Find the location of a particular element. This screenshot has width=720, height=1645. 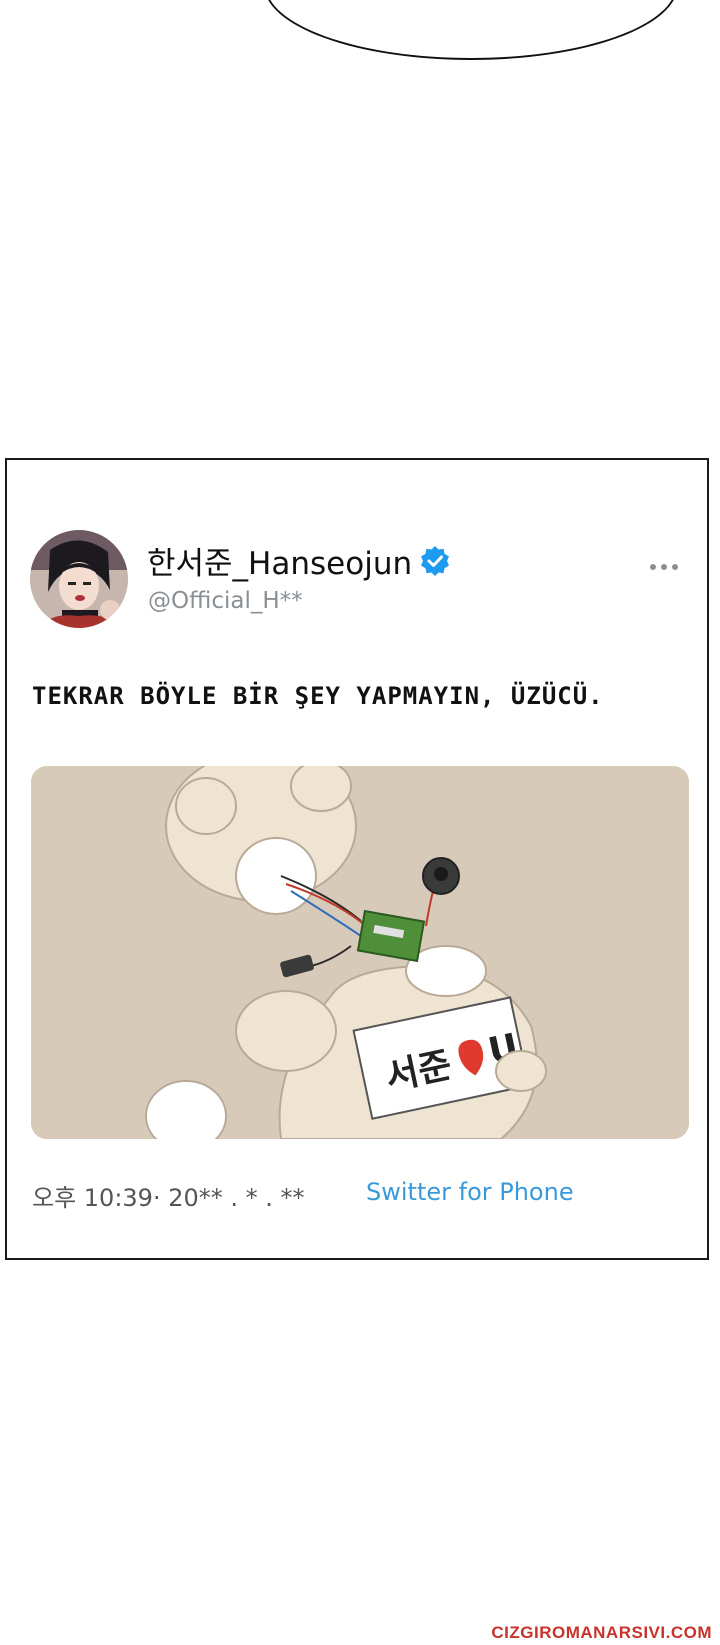

tweet-text: TEKRAR BÖYLE BİR ŞEY YAPMAYIN, ÜZÜCÜ. is located at coordinates (318, 696).